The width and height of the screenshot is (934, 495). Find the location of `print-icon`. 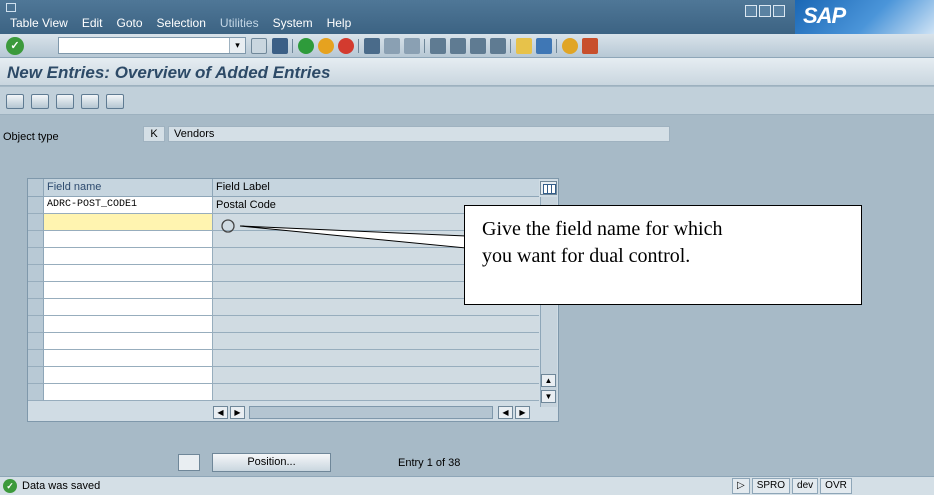

print-icon is located at coordinates (372, 46).